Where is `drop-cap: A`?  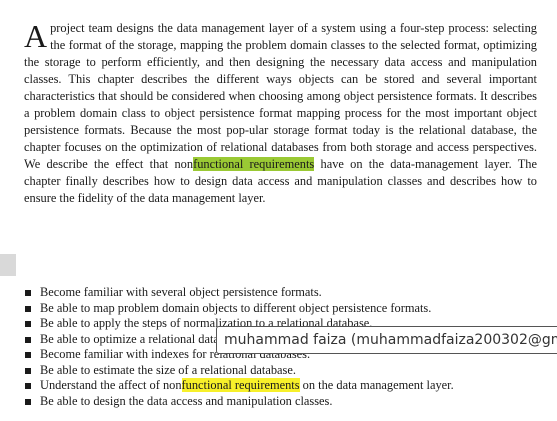
drop-cap: A is located at coordinates (36, 36).